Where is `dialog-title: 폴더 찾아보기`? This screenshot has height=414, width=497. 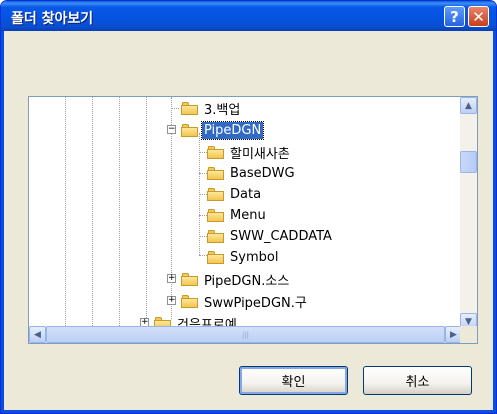
dialog-title: 폴더 찾아보기 is located at coordinates (52, 19).